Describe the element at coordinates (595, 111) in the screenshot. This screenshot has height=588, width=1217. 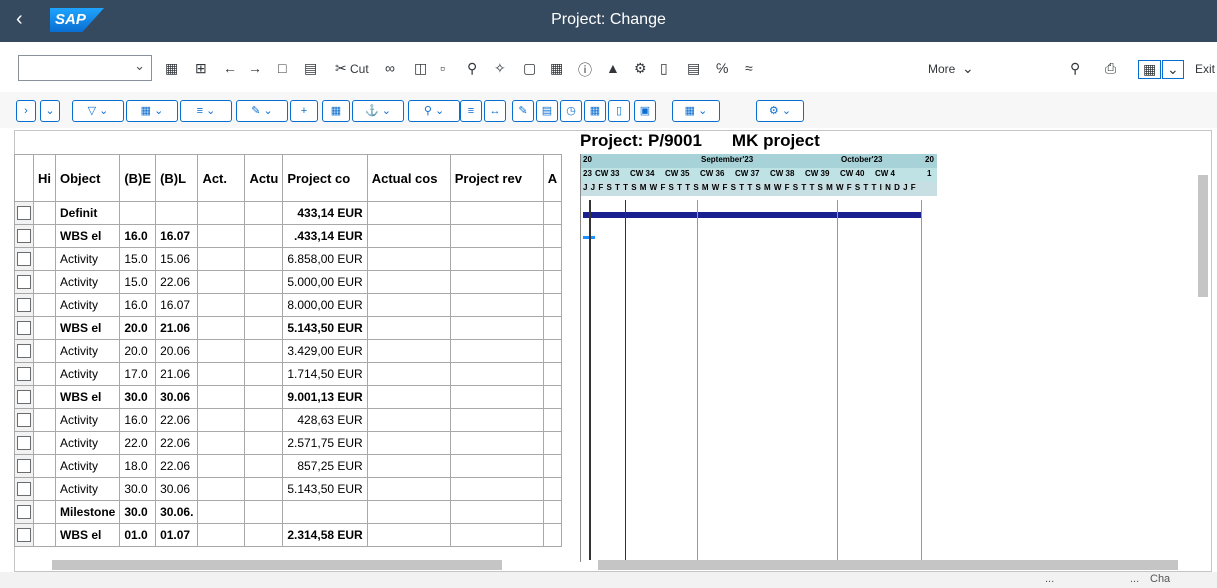
I see `grid-icon: ▦` at that location.